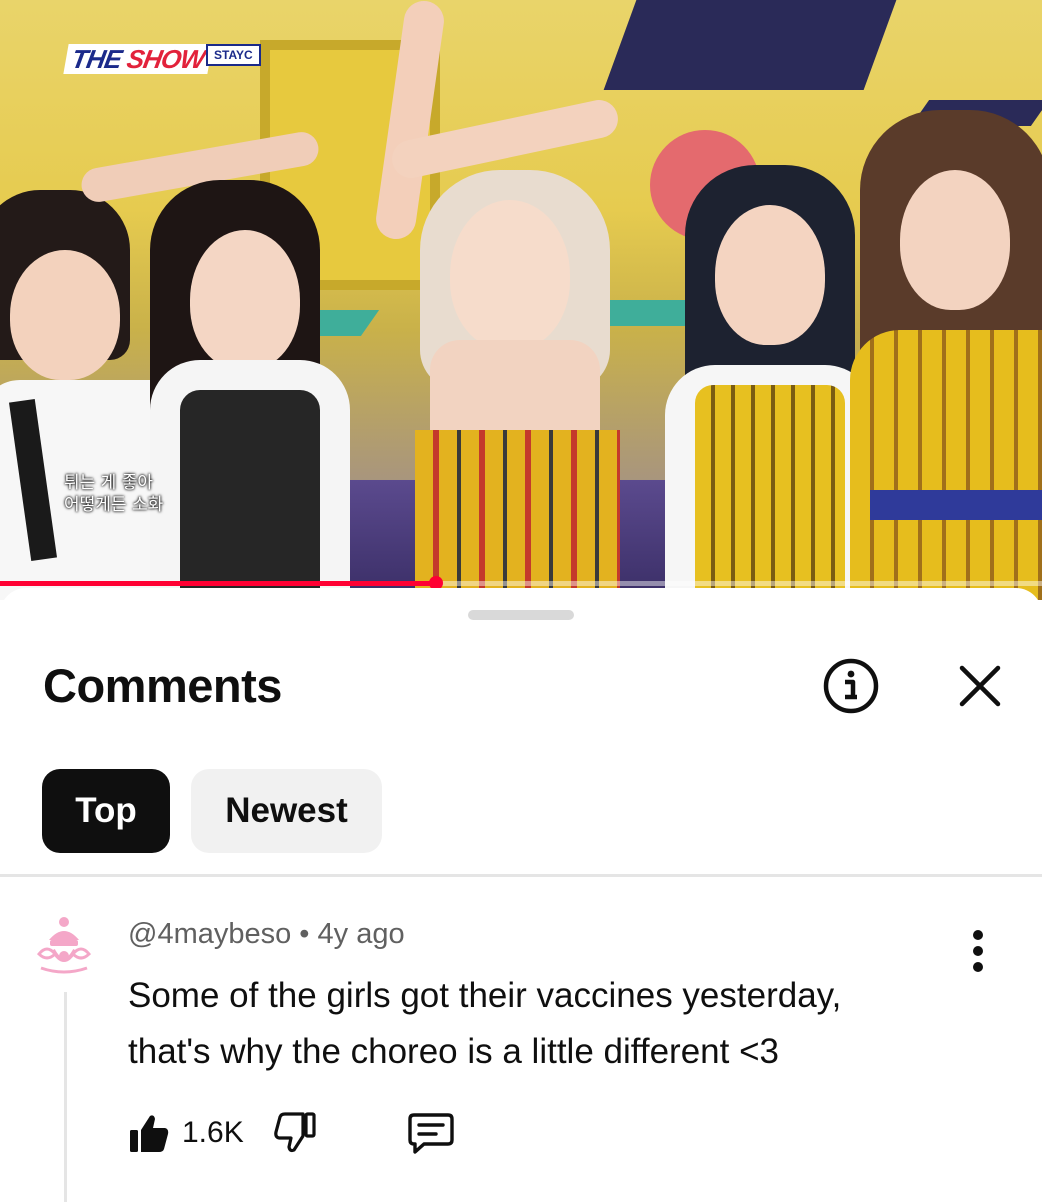  What do you see at coordinates (233, 55) in the screenshot?
I see `logo-tag: STAYC` at bounding box center [233, 55].